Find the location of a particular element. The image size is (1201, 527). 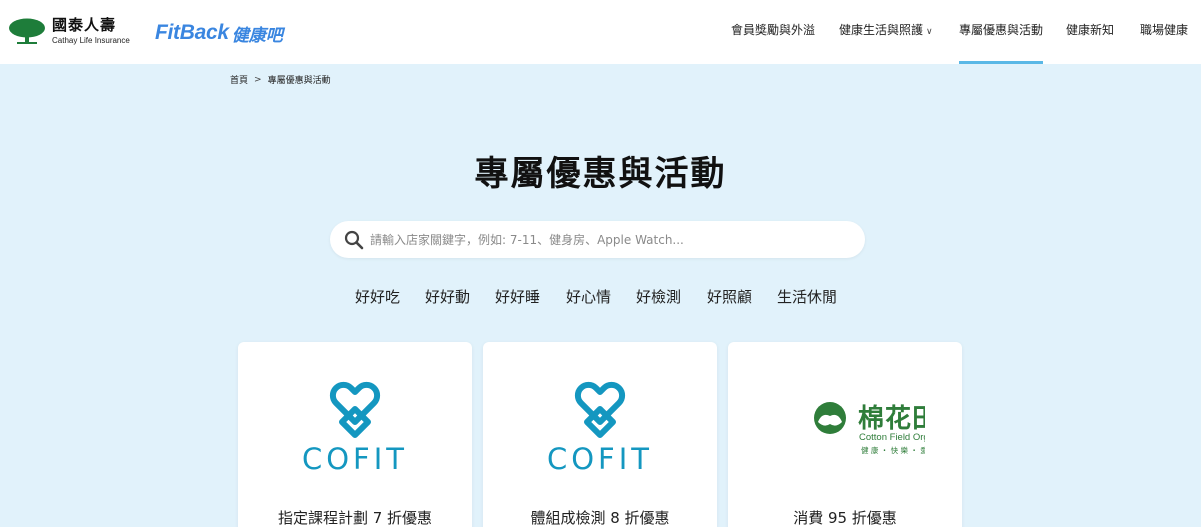

cotton-field-logo-zh: 棉花田 is located at coordinates (891, 419).